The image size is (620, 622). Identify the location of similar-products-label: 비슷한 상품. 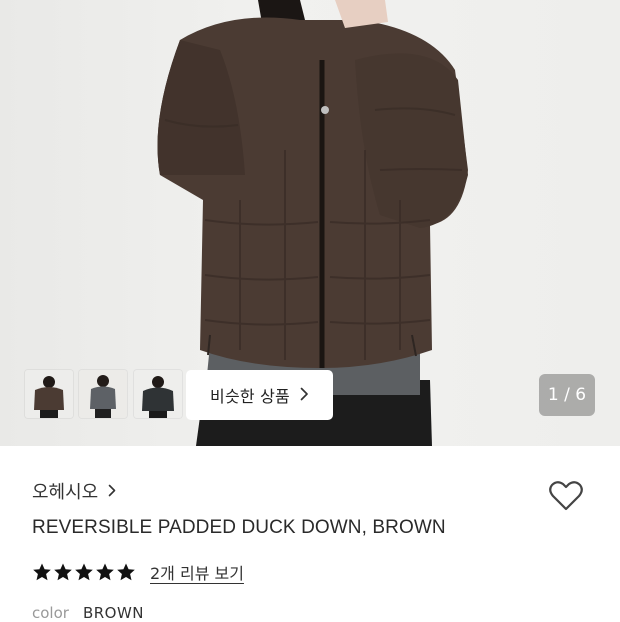
(250, 396).